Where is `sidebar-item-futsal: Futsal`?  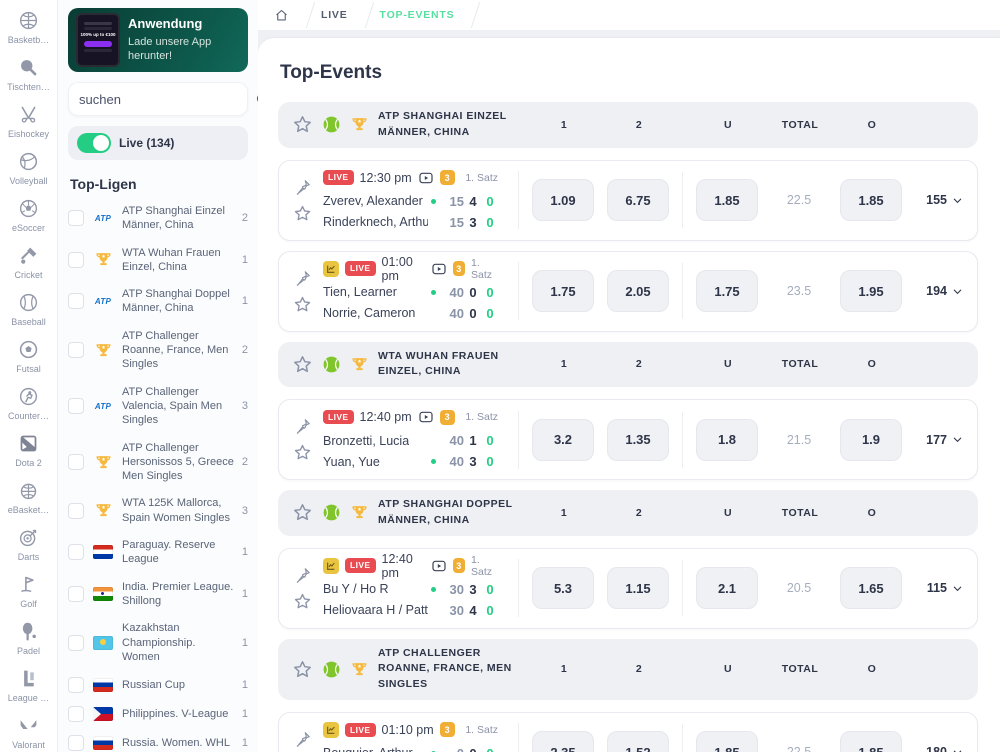 sidebar-item-futsal: Futsal is located at coordinates (28, 355).